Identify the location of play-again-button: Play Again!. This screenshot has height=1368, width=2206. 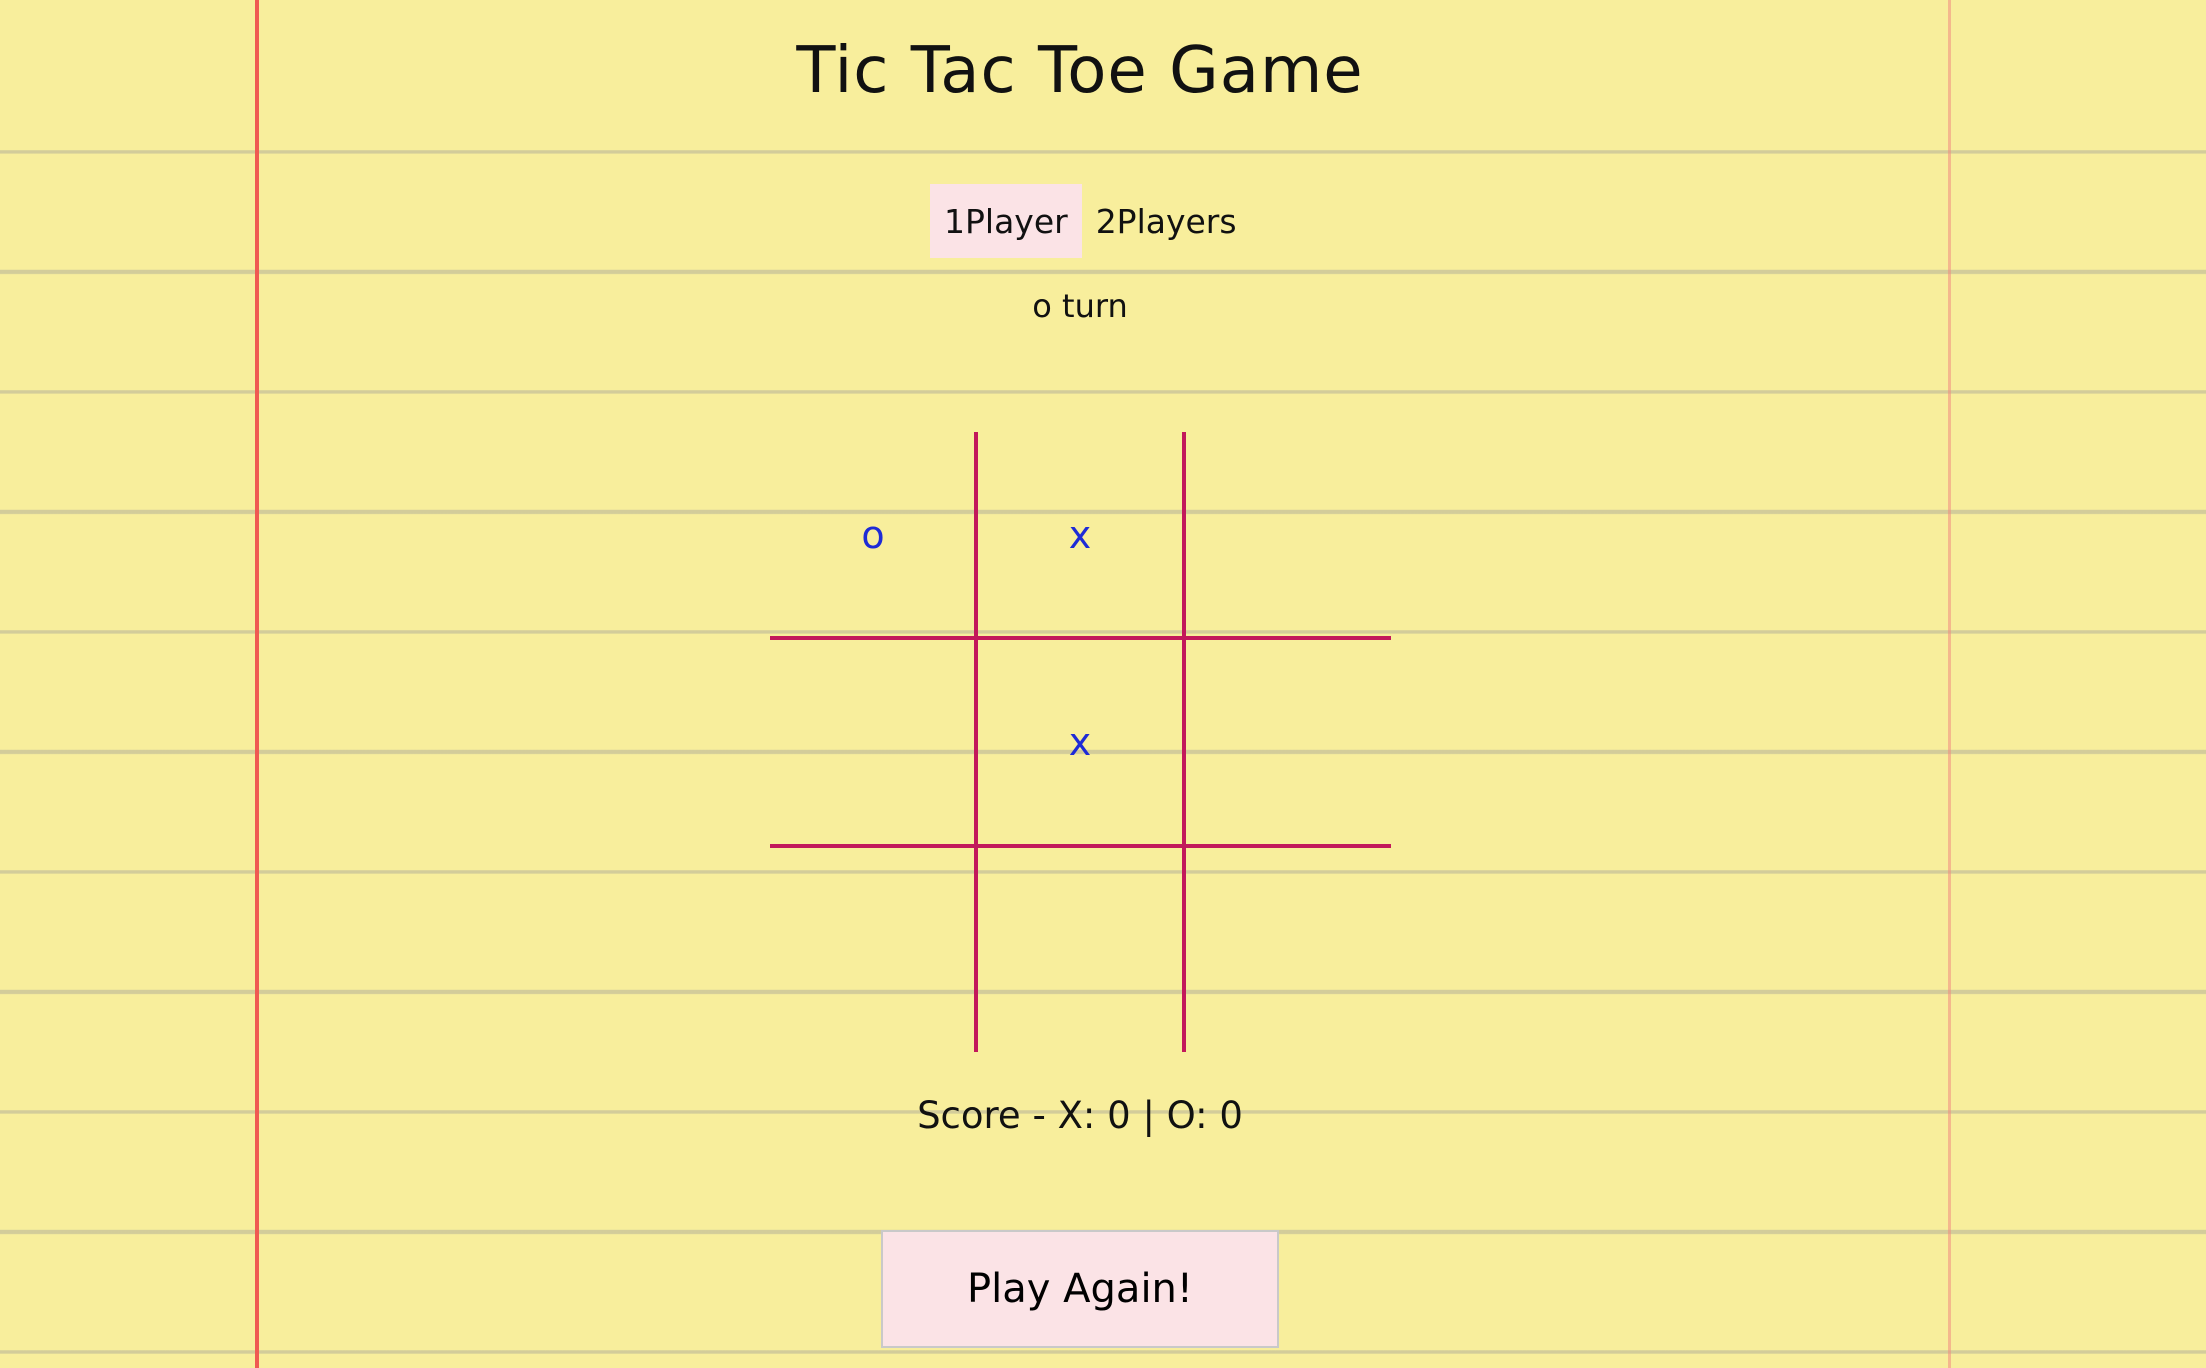
(1080, 1289).